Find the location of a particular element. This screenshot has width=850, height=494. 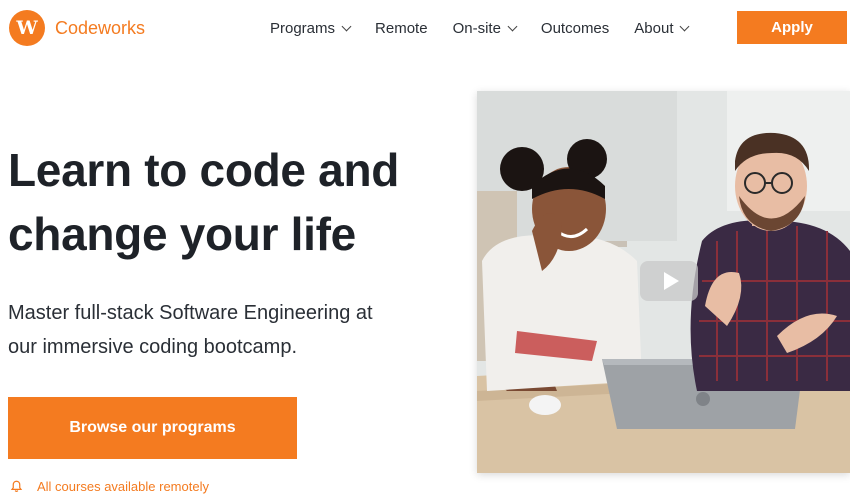

remote-note-text: All courses available remotely is located at coordinates (123, 486).